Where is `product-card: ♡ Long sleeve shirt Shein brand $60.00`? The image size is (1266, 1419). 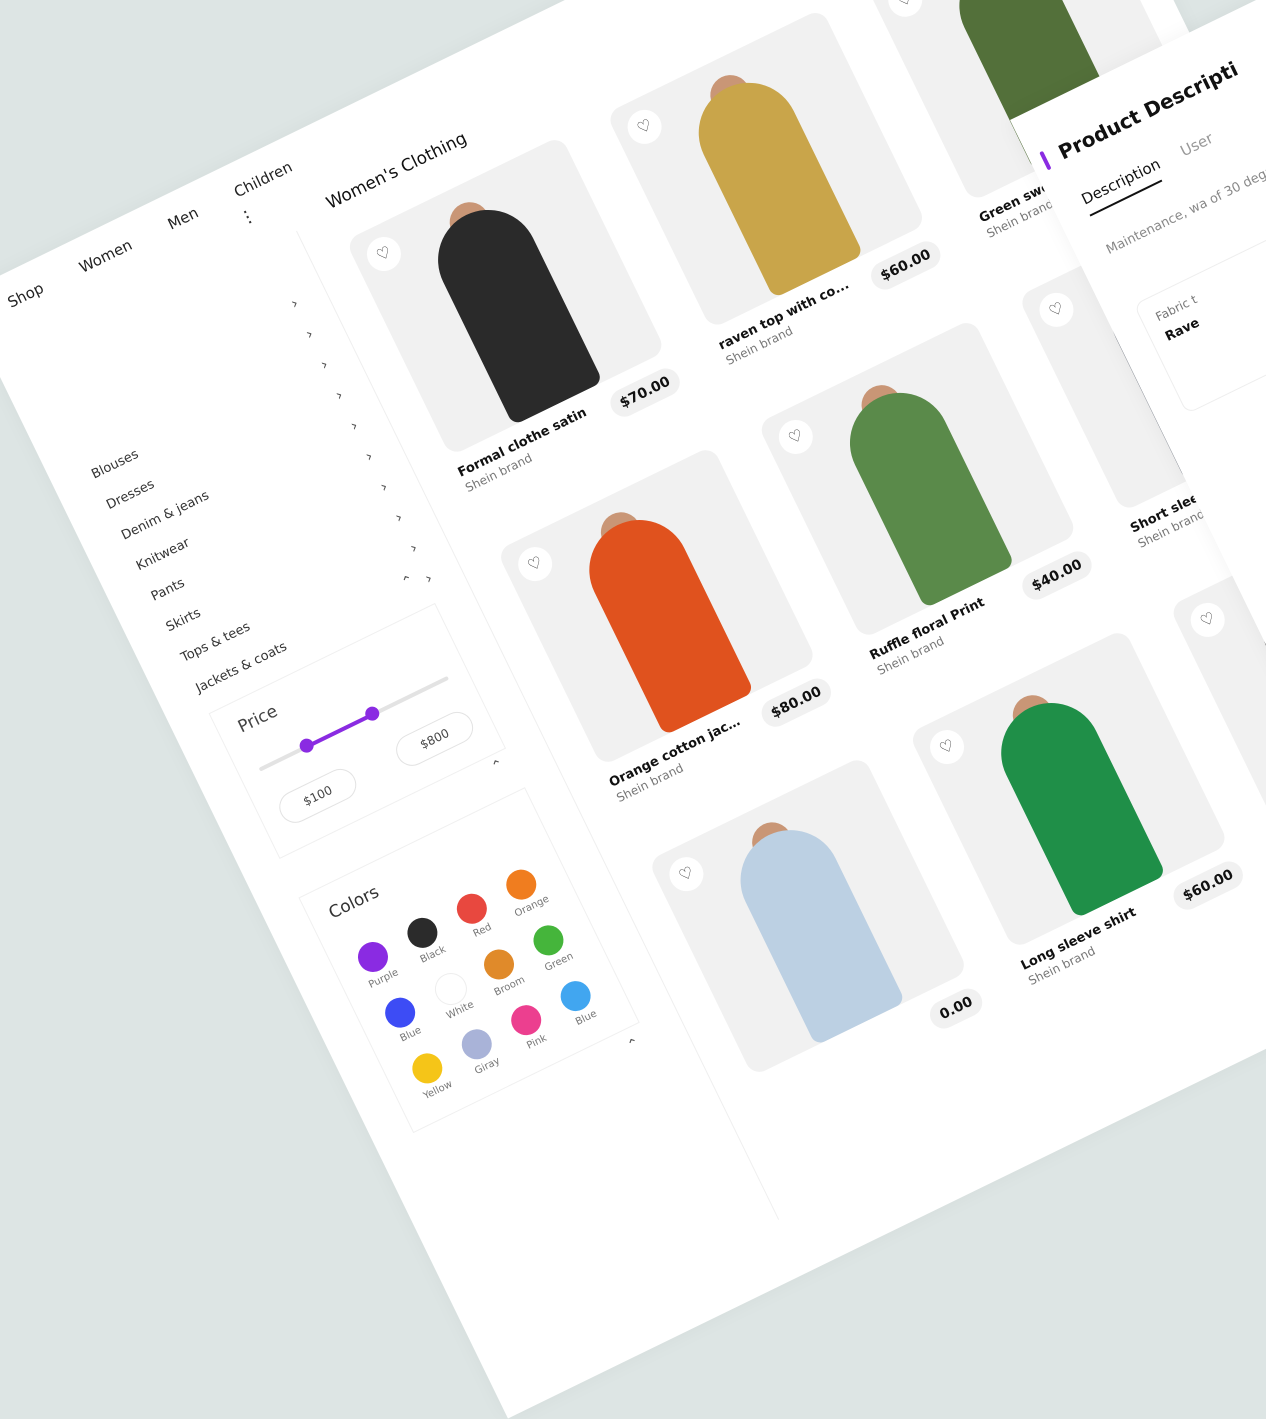 product-card: ♡ Long sleeve shirt Shein brand $60.00 is located at coordinates (1078, 808).